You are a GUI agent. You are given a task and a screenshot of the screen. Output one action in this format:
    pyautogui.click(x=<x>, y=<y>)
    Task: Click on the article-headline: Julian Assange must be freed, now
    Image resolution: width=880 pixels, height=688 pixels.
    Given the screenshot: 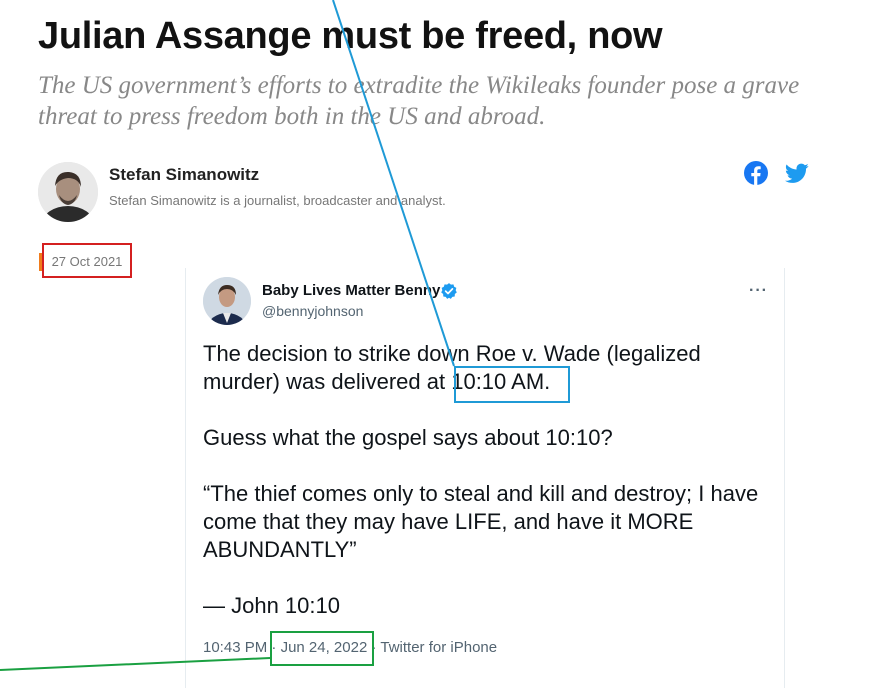 What is the action you would take?
    pyautogui.click(x=350, y=36)
    